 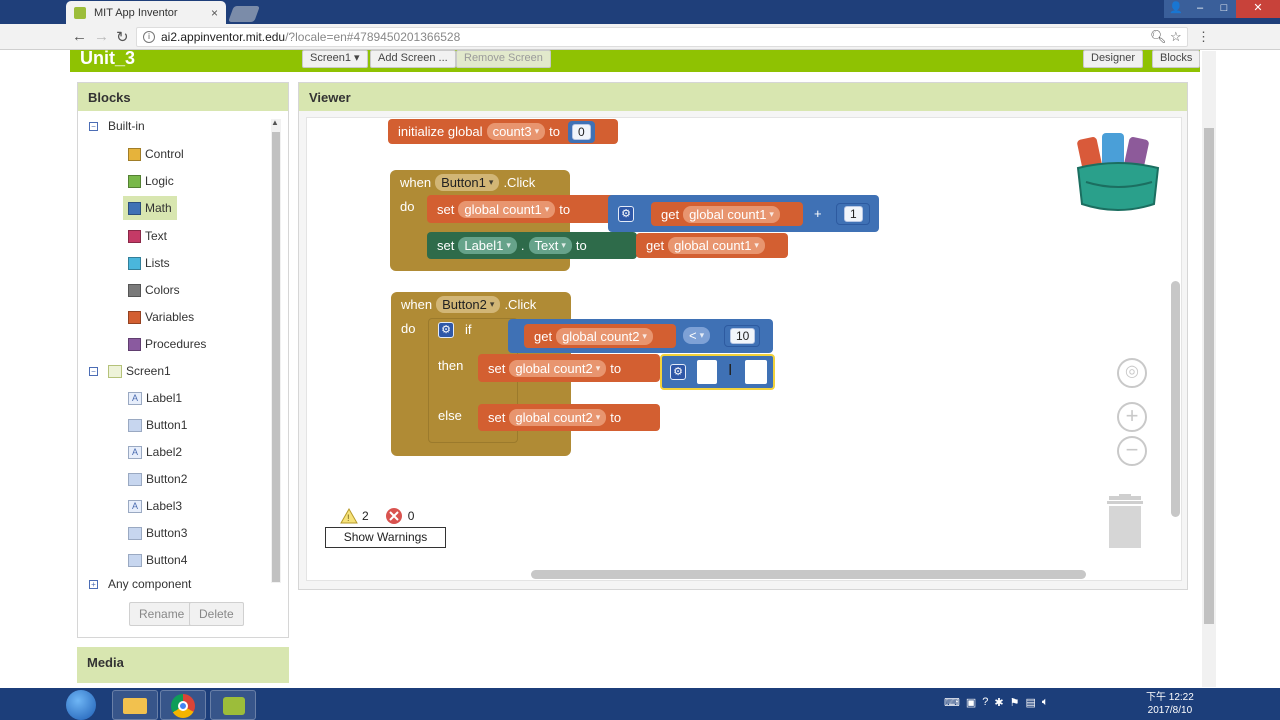 What do you see at coordinates (233, 705) in the screenshot?
I see `app-inventor-emulator-icon` at bounding box center [233, 705].